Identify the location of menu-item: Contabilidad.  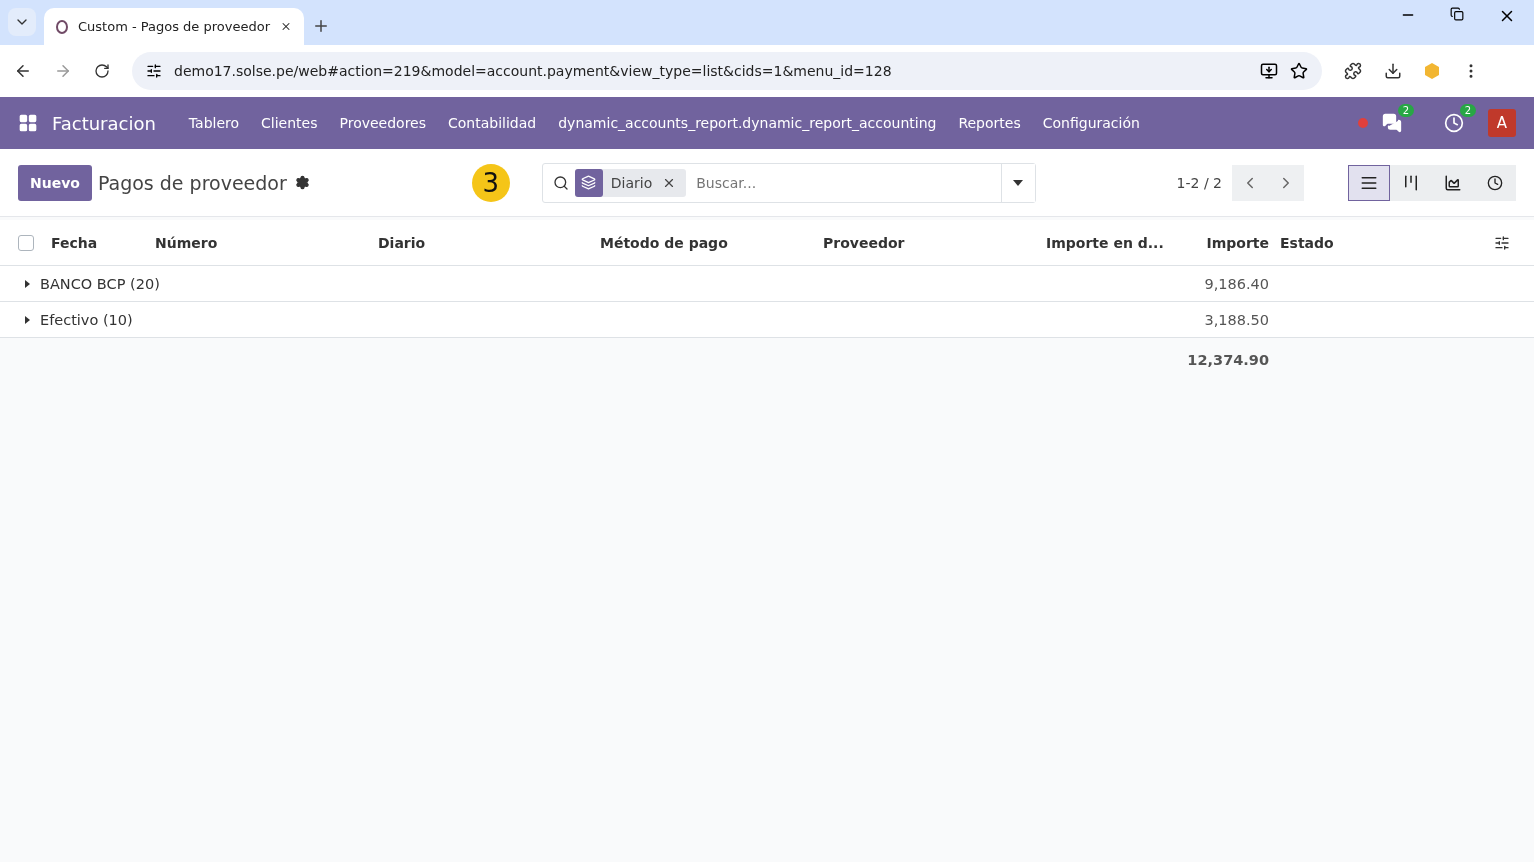
(492, 123).